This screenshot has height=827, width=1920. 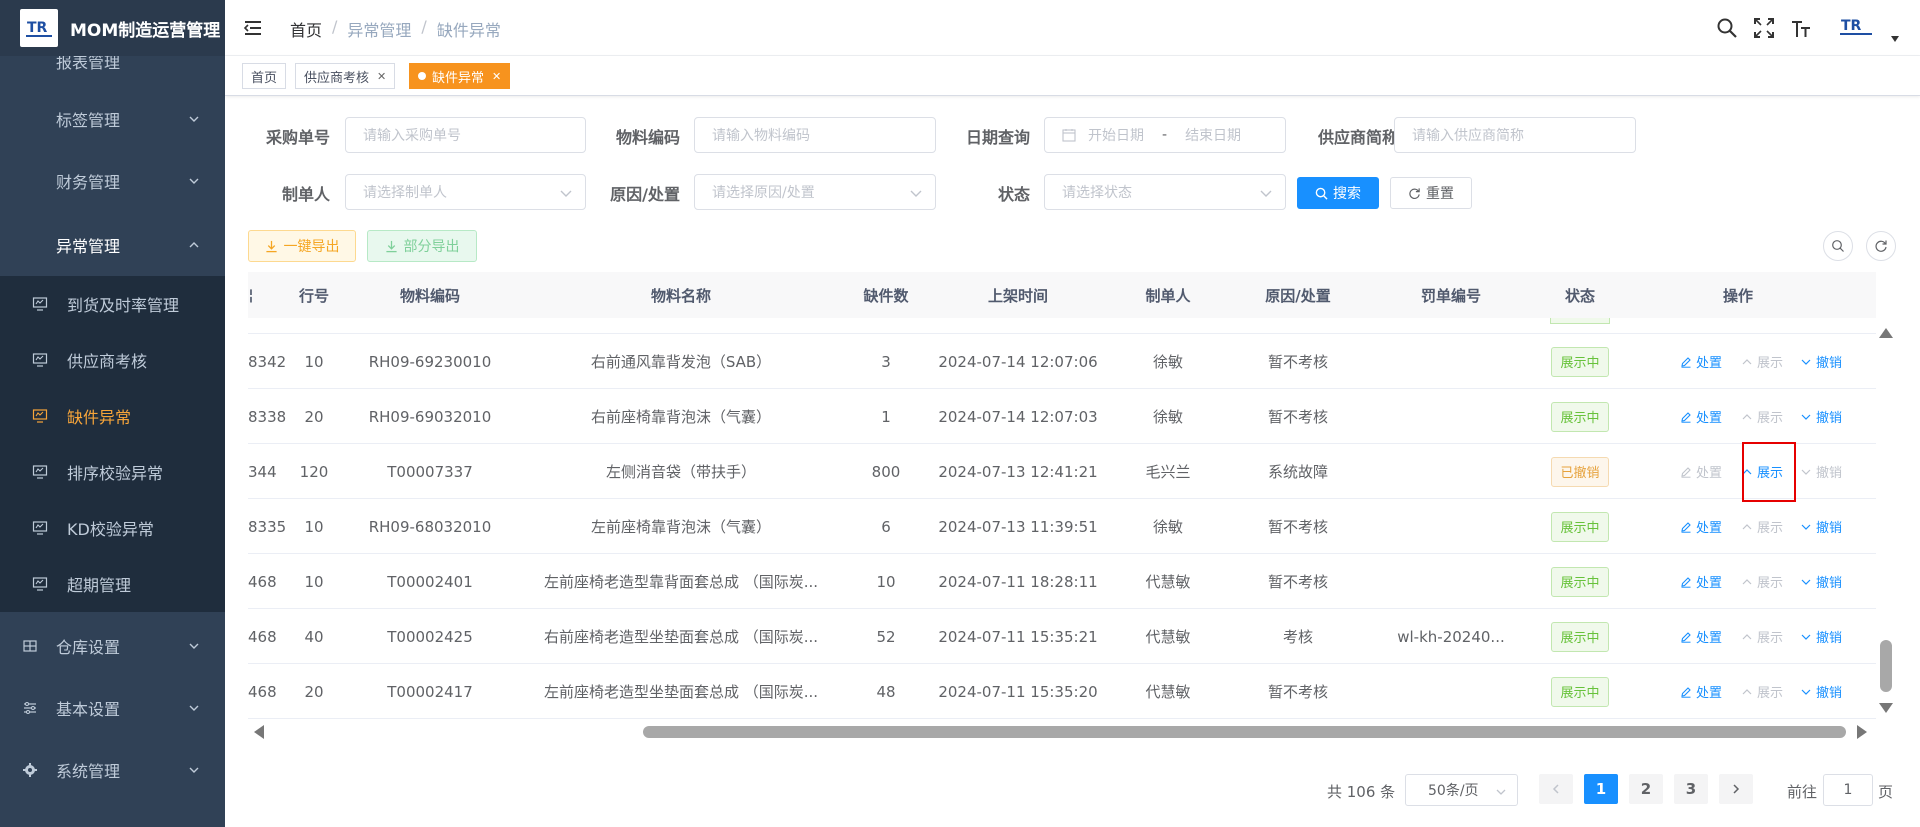 I want to click on cell-text: T00002401, so click(x=430, y=581).